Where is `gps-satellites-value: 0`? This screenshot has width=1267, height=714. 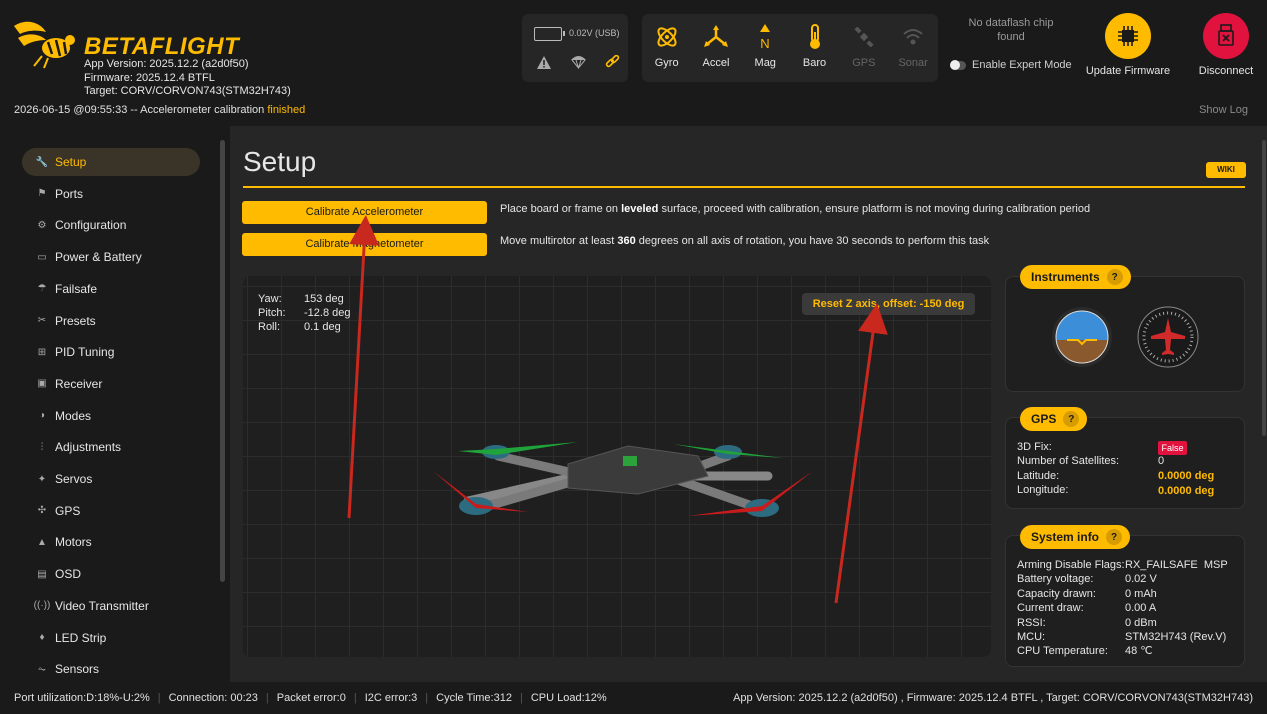
gps-satellites-value: 0 is located at coordinates (1161, 461).